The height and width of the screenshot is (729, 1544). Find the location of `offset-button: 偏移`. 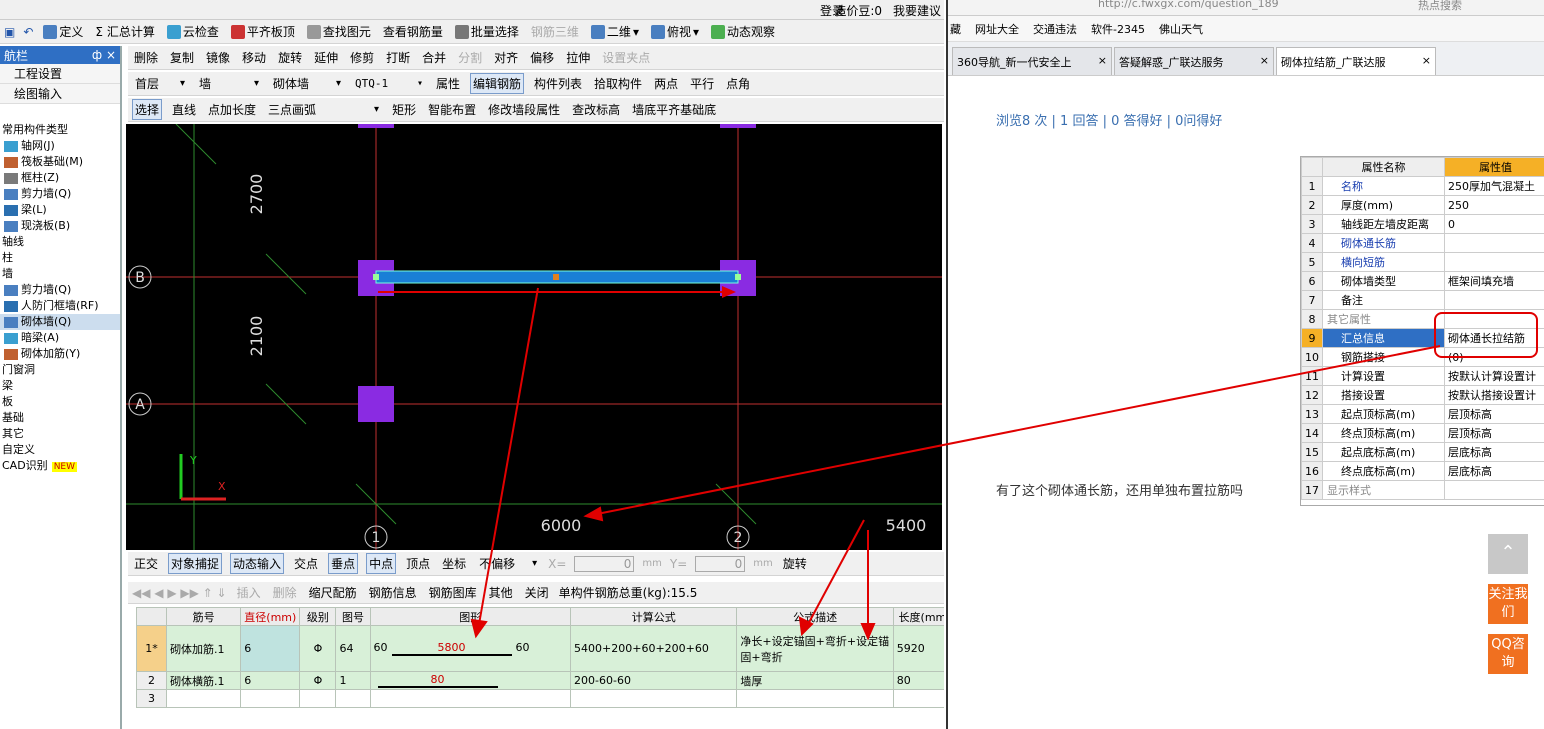

offset-button: 偏移 is located at coordinates (542, 57).